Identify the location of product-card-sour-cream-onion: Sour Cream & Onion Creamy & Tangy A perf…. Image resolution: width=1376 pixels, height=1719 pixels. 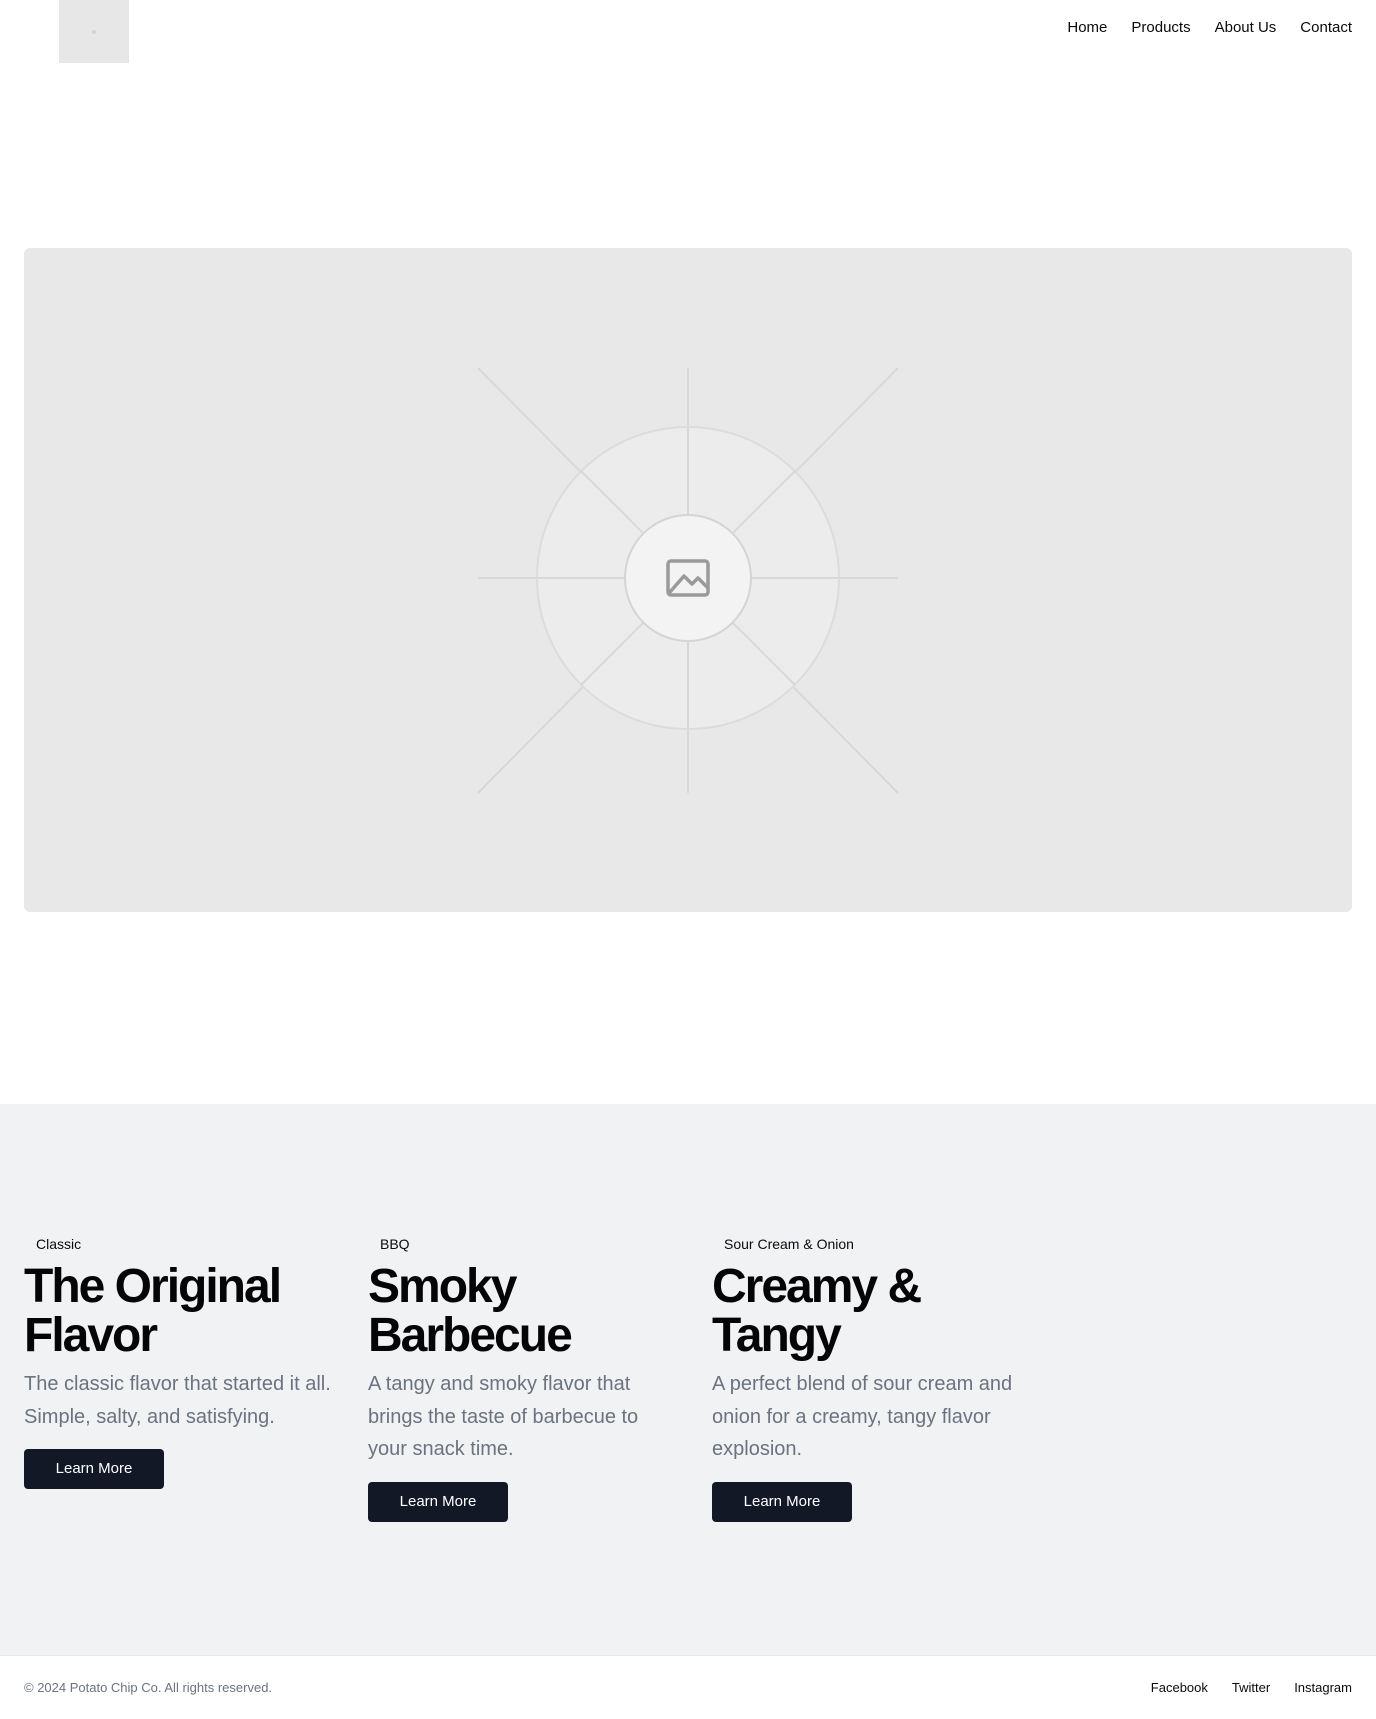
(872, 1378).